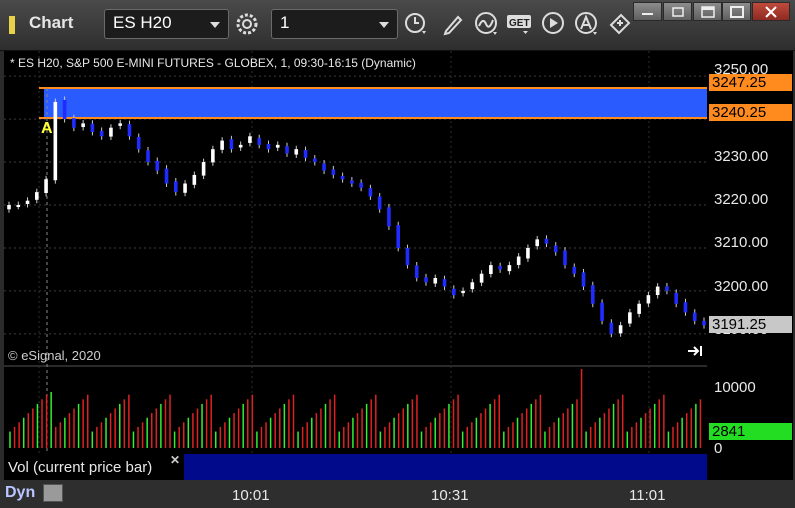 Image resolution: width=795 pixels, height=508 pixels. Describe the element at coordinates (375, 103) in the screenshot. I see `zone-rect` at that location.